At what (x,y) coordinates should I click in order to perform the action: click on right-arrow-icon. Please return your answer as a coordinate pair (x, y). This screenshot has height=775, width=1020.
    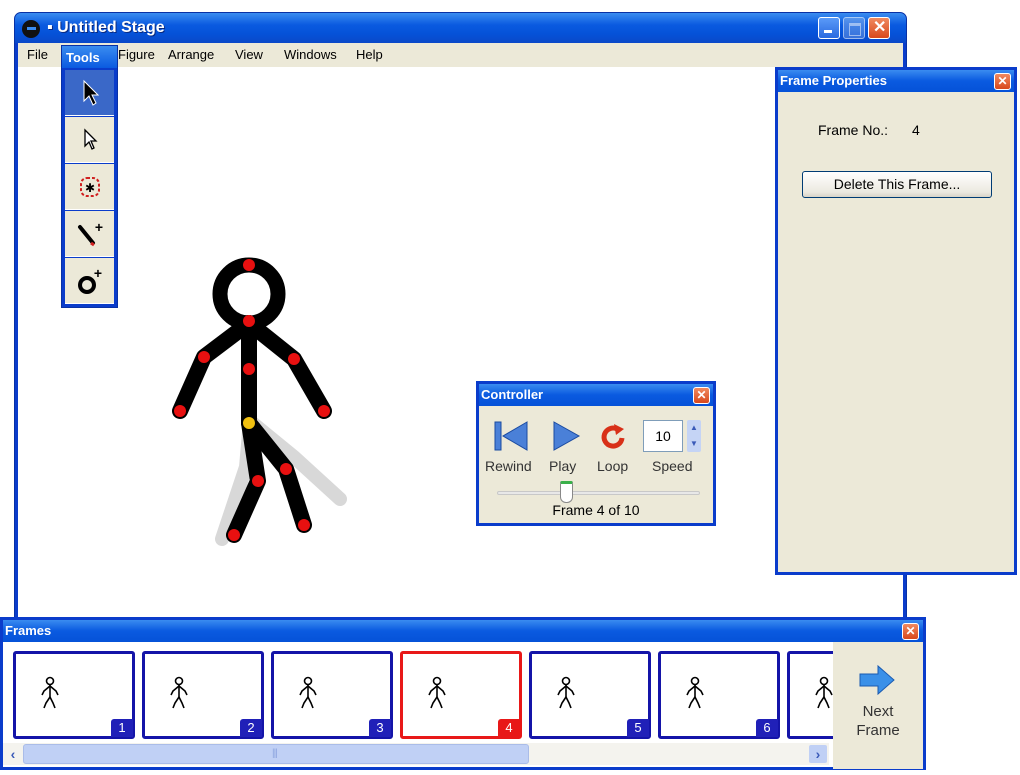
    Looking at the image, I should click on (877, 680).